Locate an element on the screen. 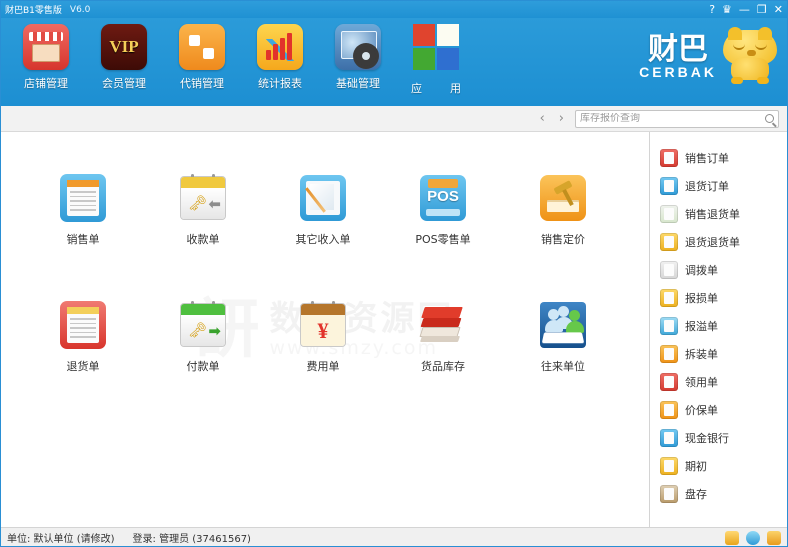  sidebar-item-loss-report: 报损单 is located at coordinates (723, 298).